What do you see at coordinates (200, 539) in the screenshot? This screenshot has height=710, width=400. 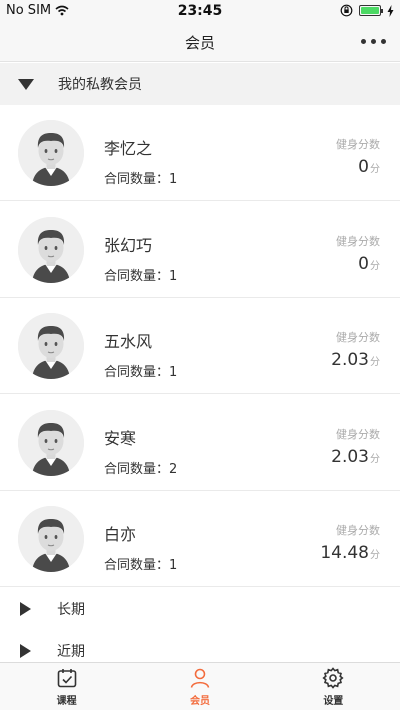 I see `member-row: 白亦 合同数量：1 健身分数 14.48分` at bounding box center [200, 539].